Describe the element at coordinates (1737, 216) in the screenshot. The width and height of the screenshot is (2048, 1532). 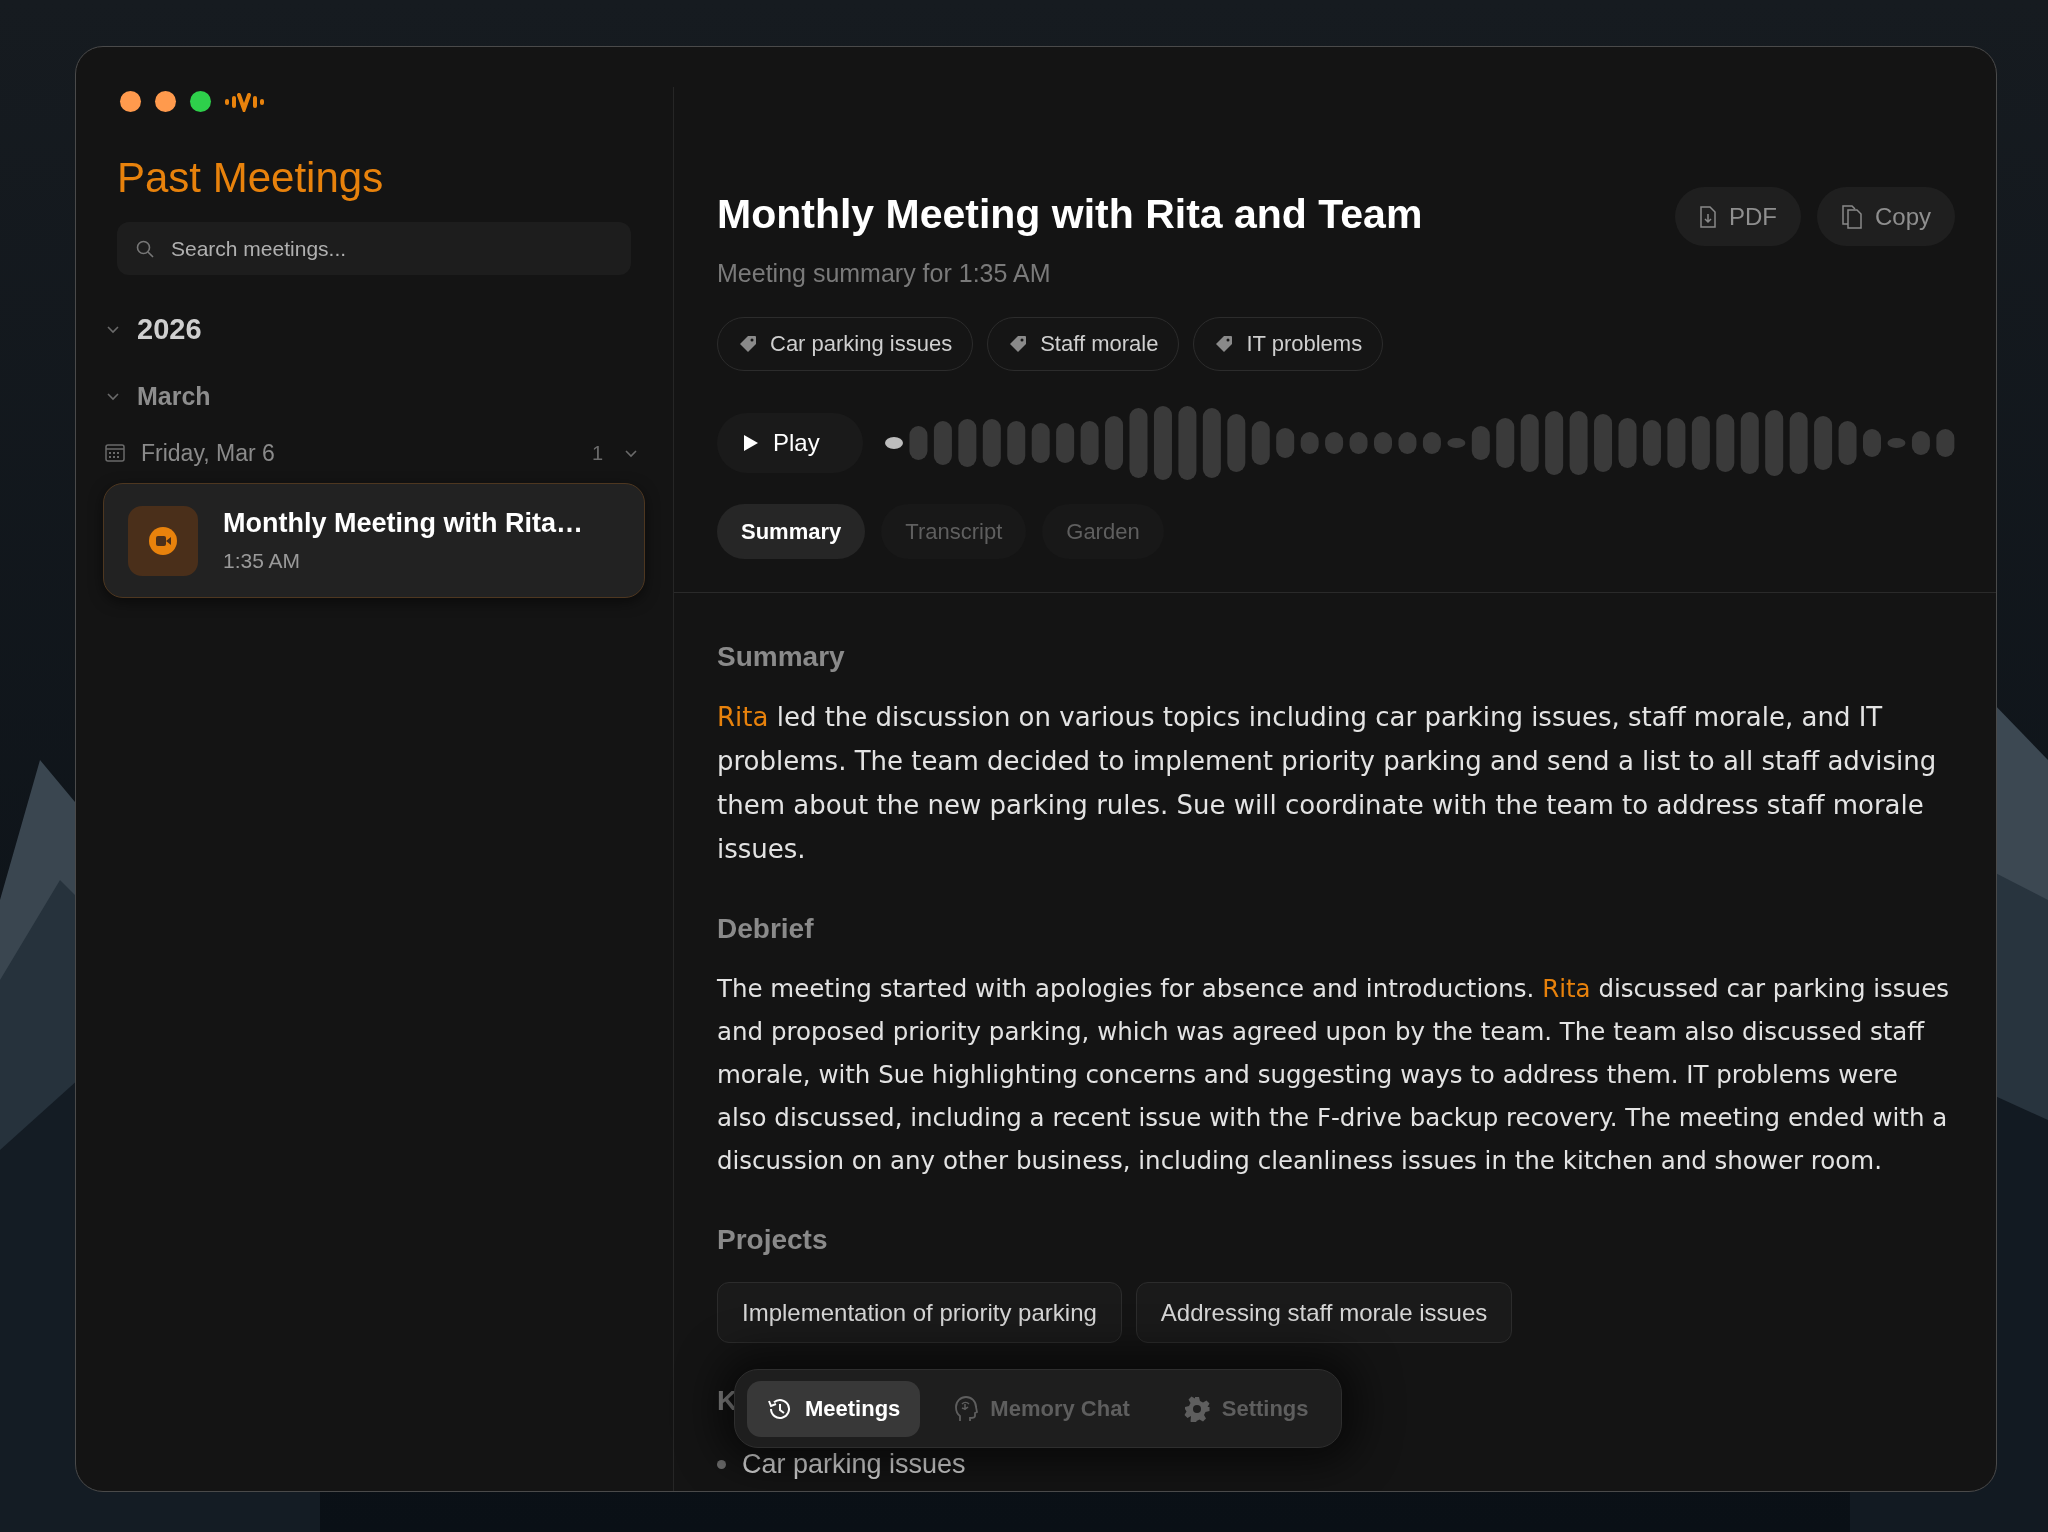
I see `pdf-button: PDF` at that location.